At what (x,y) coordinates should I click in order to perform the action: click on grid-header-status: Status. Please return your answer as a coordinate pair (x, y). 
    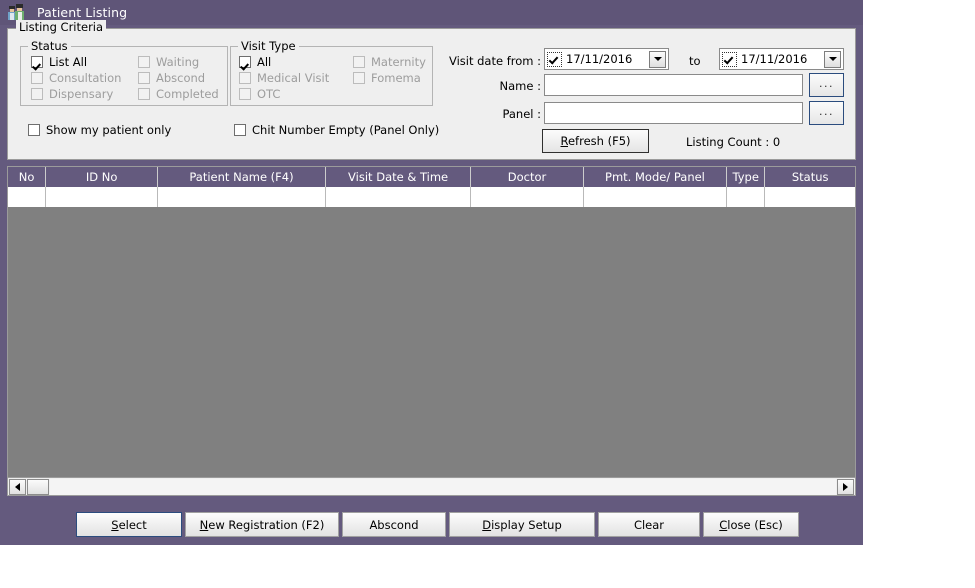
    Looking at the image, I should click on (810, 177).